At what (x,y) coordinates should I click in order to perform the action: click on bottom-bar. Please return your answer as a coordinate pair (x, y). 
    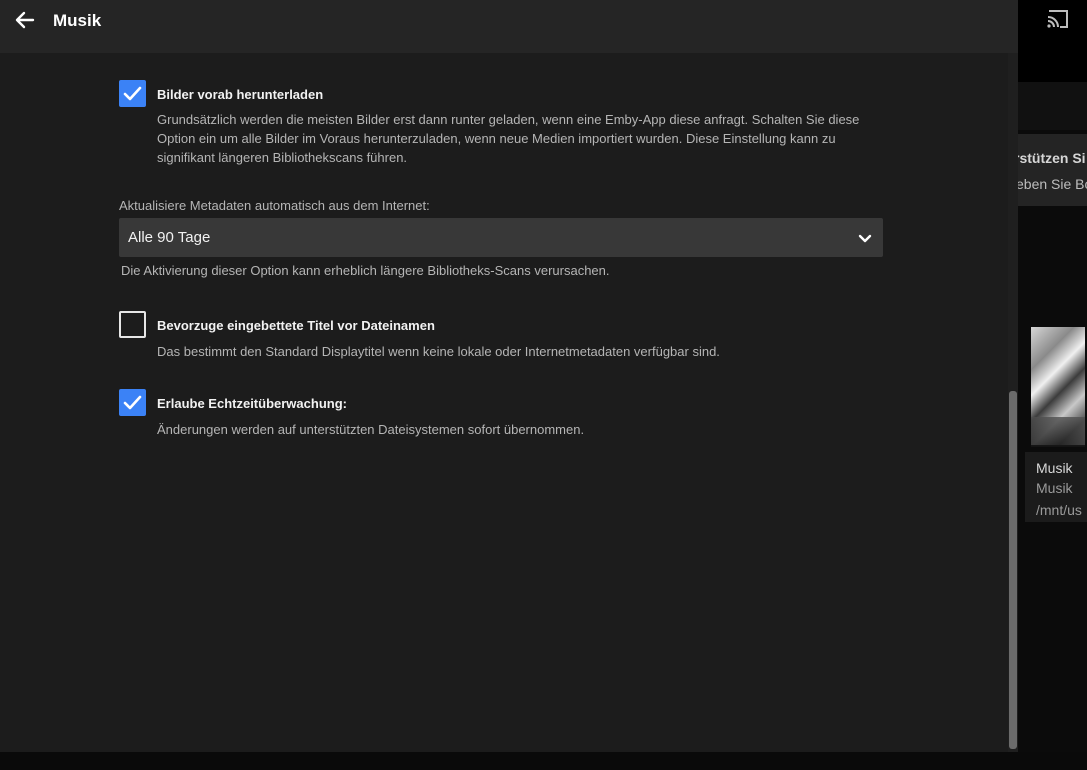
    Looking at the image, I should click on (543, 761).